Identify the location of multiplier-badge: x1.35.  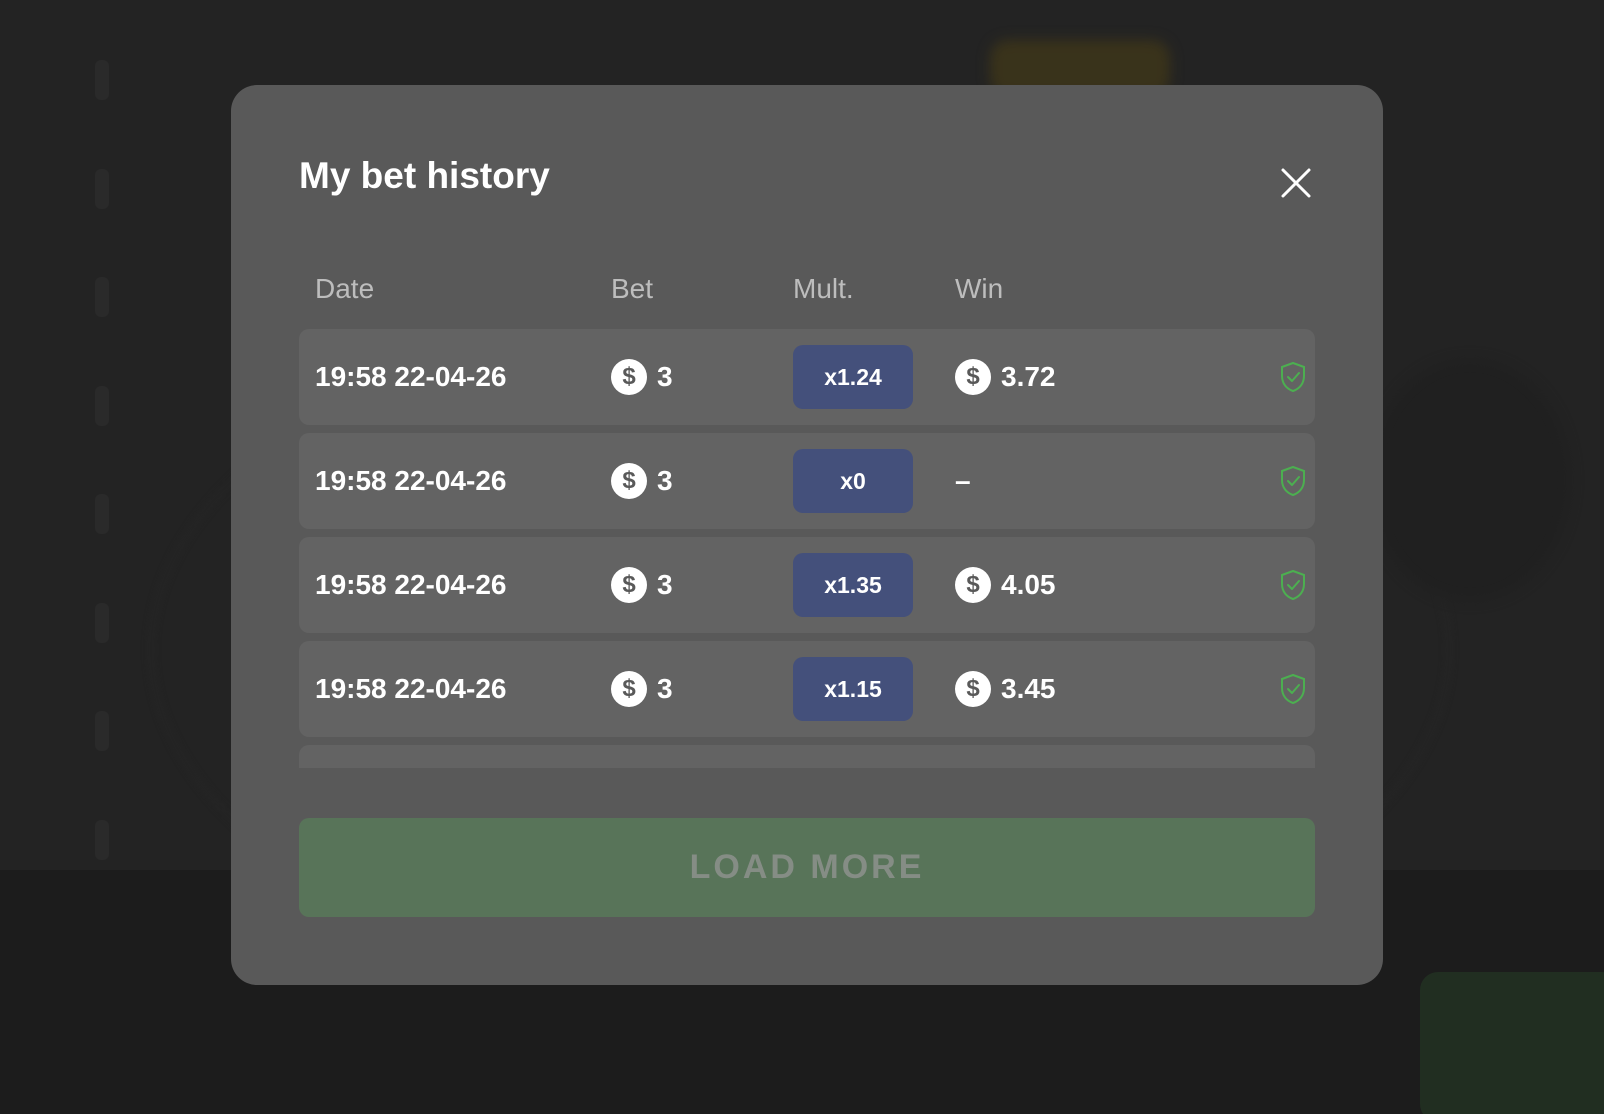
(853, 585).